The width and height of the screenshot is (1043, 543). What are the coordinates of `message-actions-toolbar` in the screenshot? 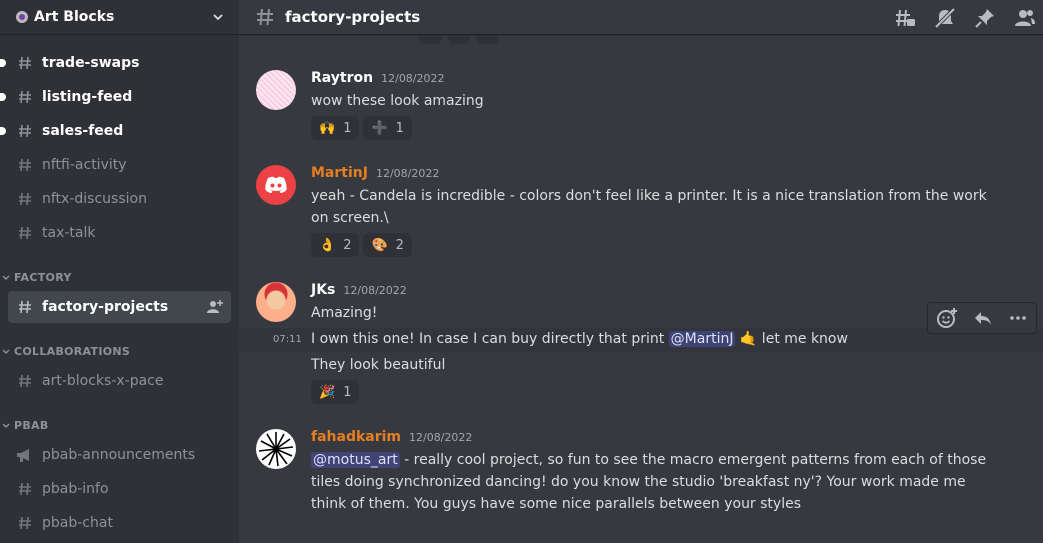 It's located at (982, 318).